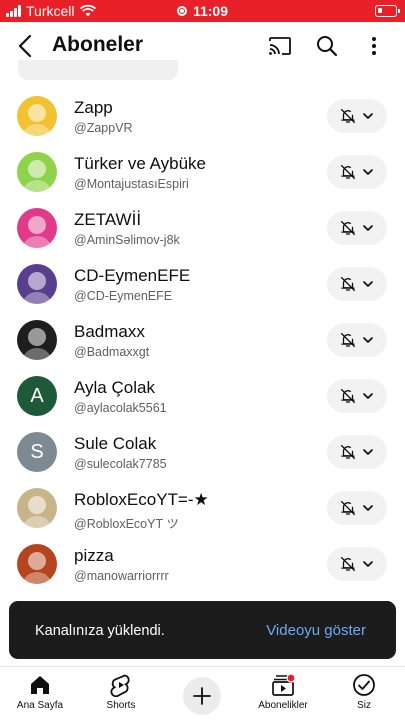  What do you see at coordinates (120, 685) in the screenshot?
I see `shorts-icon` at bounding box center [120, 685].